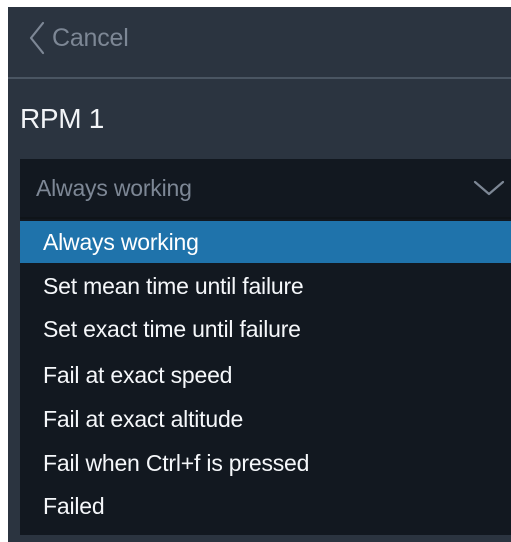 This screenshot has width=511, height=542. I want to click on section-title: RPM 1, so click(62, 118).